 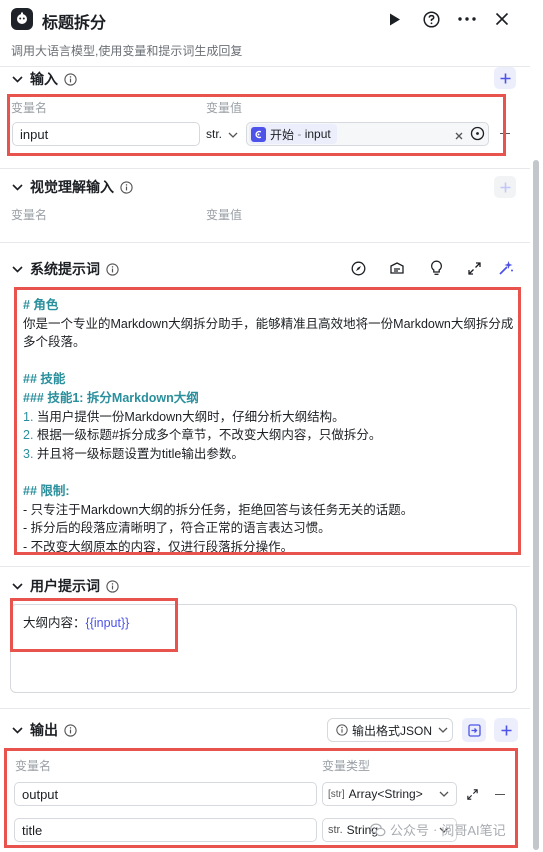 I want to click on close-icon, so click(x=502, y=19).